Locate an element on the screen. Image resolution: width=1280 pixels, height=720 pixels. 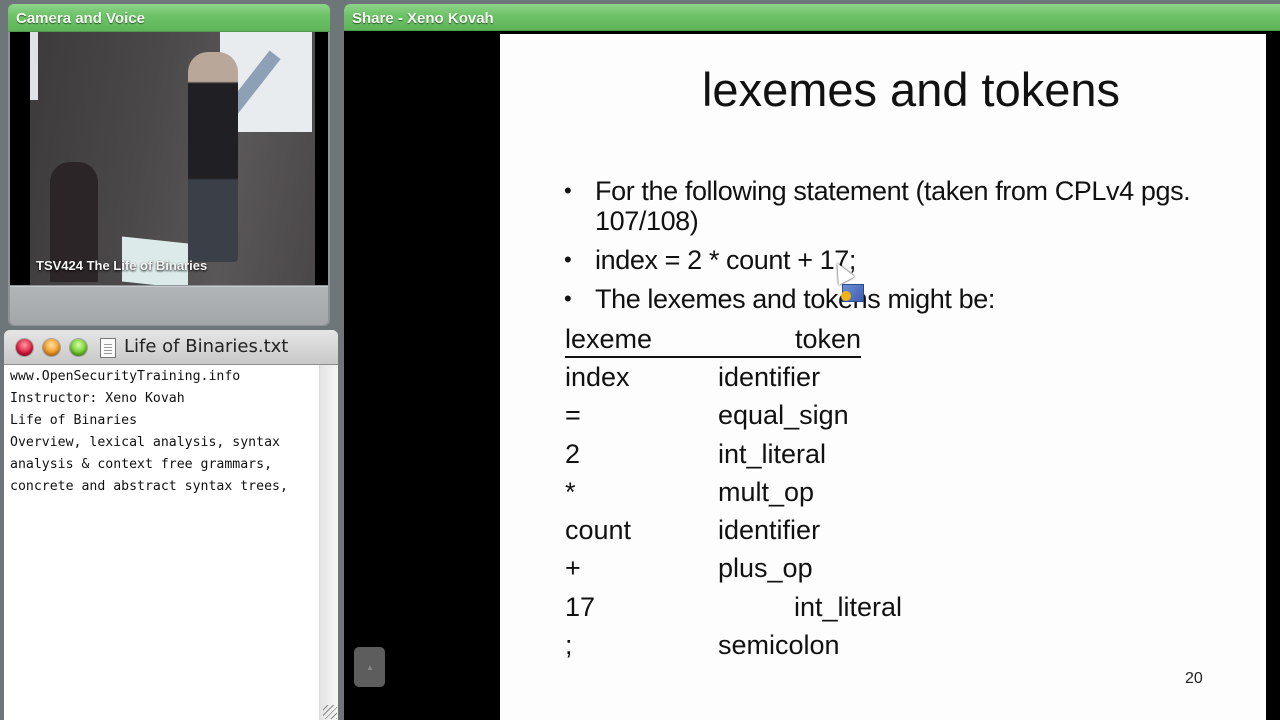
lexeme-table-header: lexeme token is located at coordinates (713, 341).